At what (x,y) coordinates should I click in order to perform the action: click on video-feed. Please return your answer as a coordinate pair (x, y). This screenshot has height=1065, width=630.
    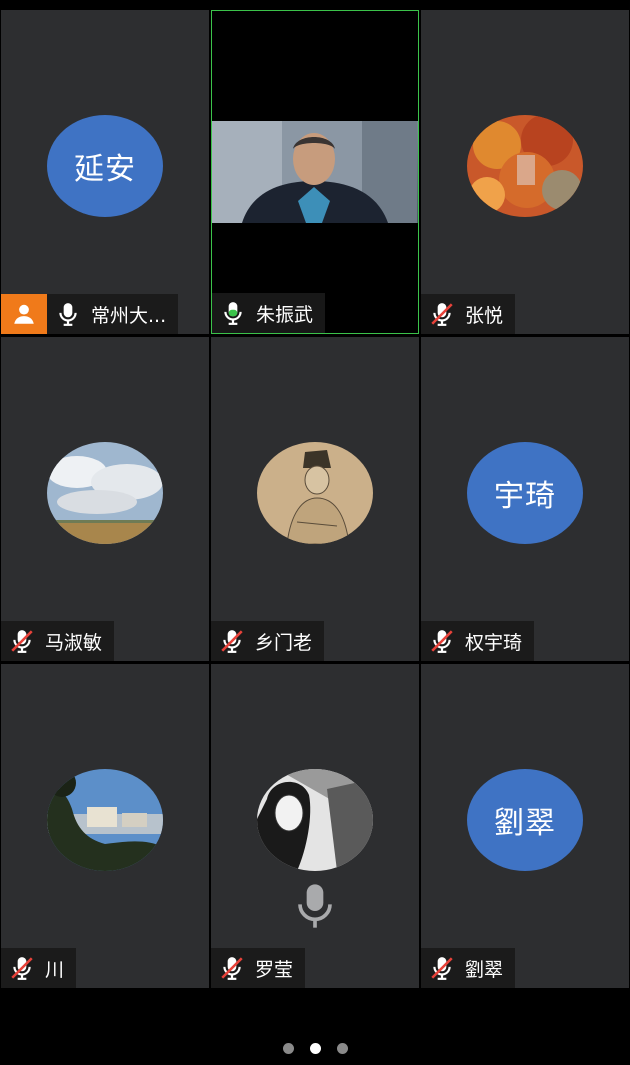
    Looking at the image, I should click on (315, 172).